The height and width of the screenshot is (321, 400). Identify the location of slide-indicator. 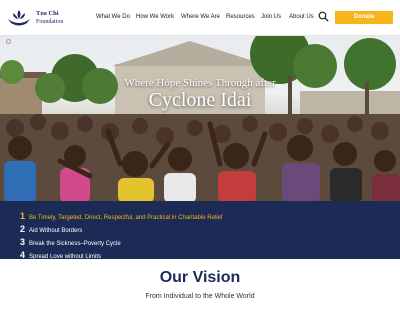
(8, 41).